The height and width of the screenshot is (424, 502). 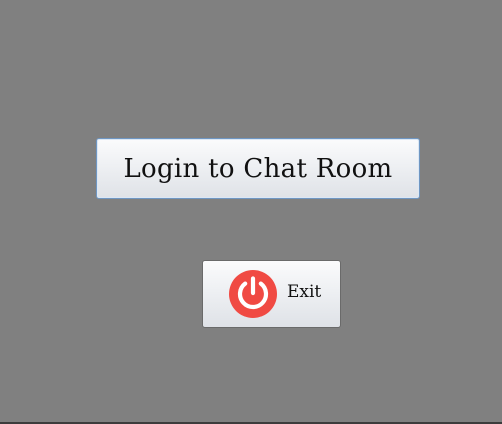 I want to click on exit-button-label: Exit, so click(x=304, y=292).